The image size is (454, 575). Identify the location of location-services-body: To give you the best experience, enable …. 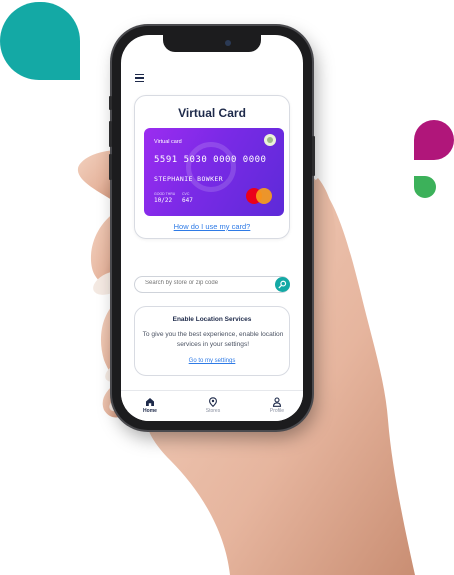
(213, 339).